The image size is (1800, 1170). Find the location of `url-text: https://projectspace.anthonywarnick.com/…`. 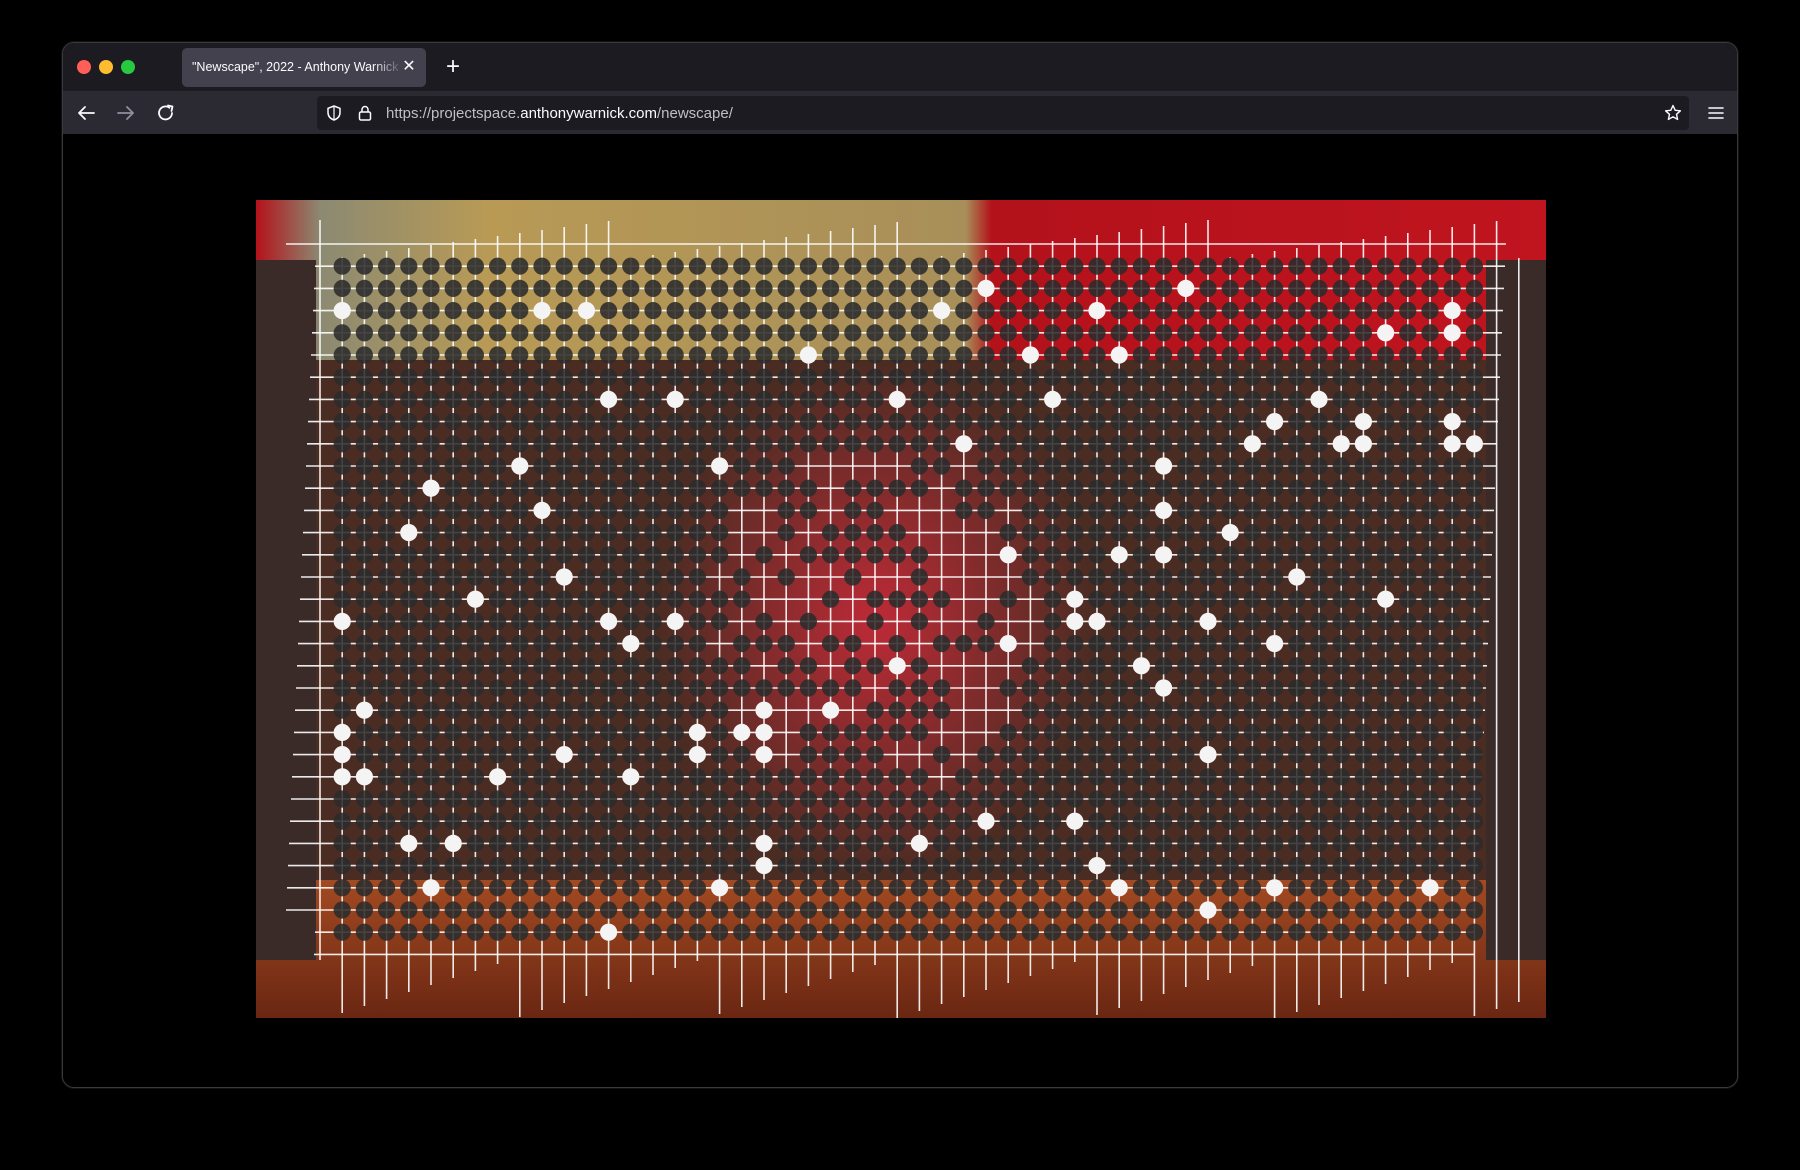

url-text: https://projectspace.anthonywarnick.com/… is located at coordinates (559, 113).